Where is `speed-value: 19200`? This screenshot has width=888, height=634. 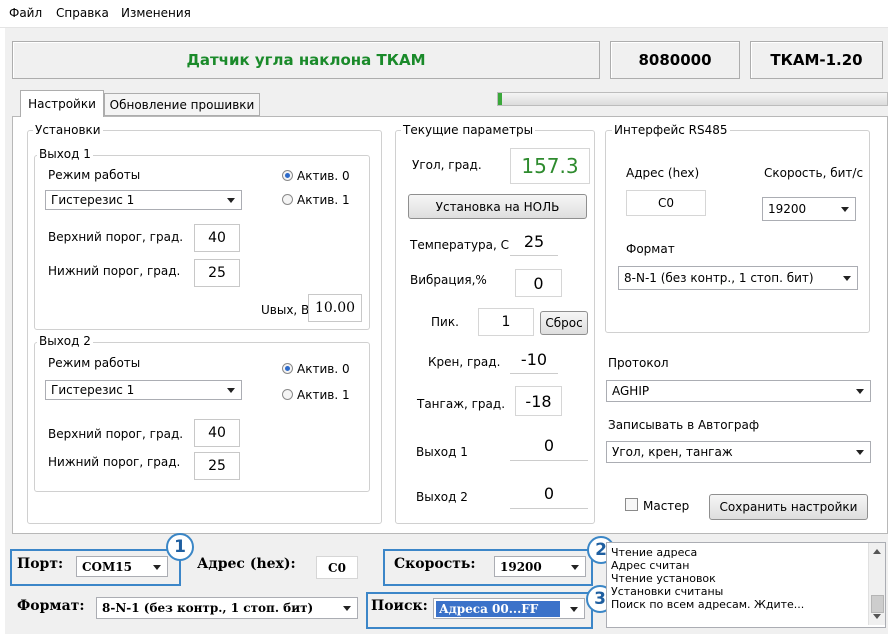
speed-value: 19200 is located at coordinates (521, 566).